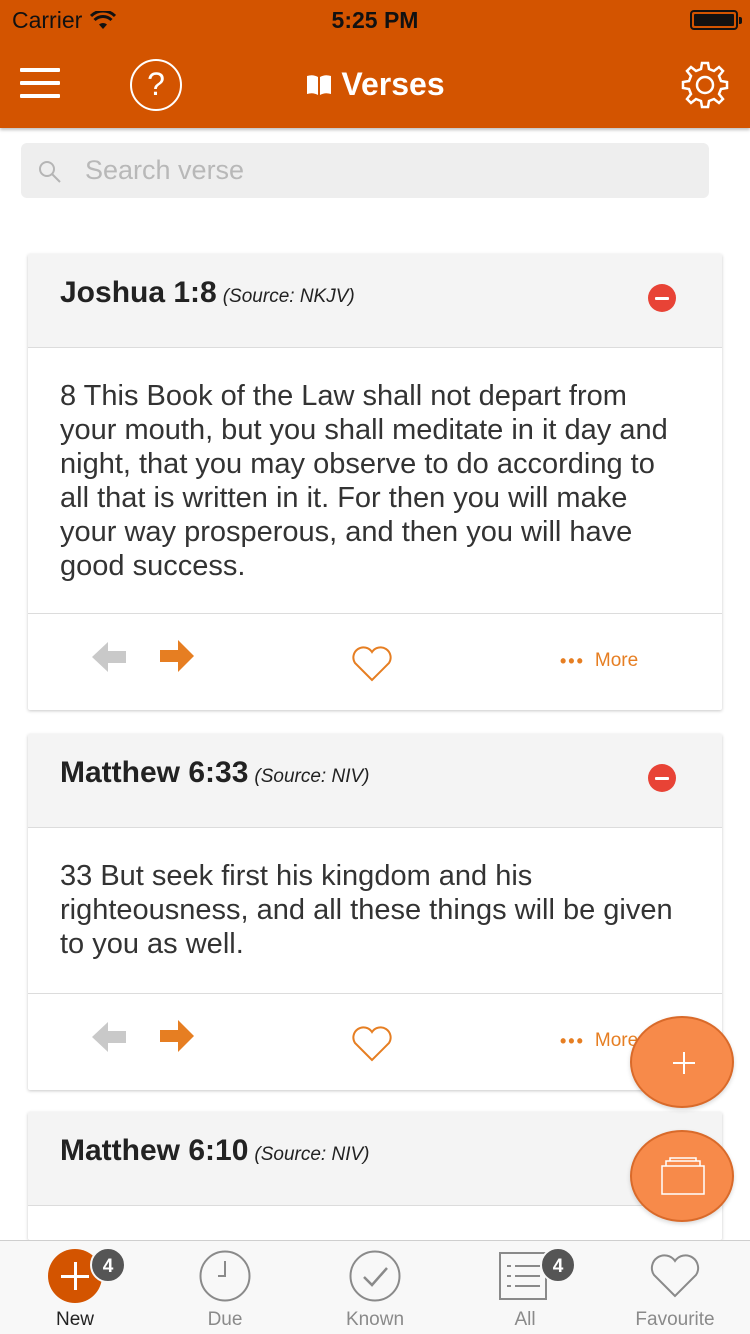 The image size is (750, 1334). I want to click on top-bar: Carrier 5:25 PM ? Verses, so click(375, 64).